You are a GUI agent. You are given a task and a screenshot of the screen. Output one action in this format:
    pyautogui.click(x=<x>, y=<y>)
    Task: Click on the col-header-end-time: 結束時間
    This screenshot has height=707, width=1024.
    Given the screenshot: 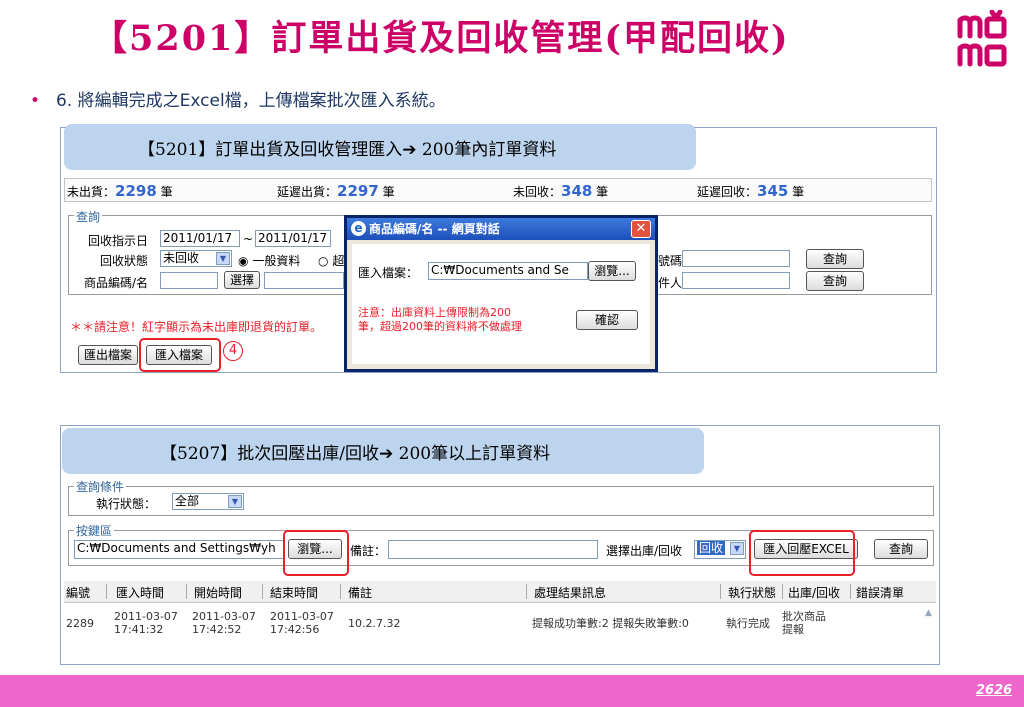 What is the action you would take?
    pyautogui.click(x=294, y=592)
    